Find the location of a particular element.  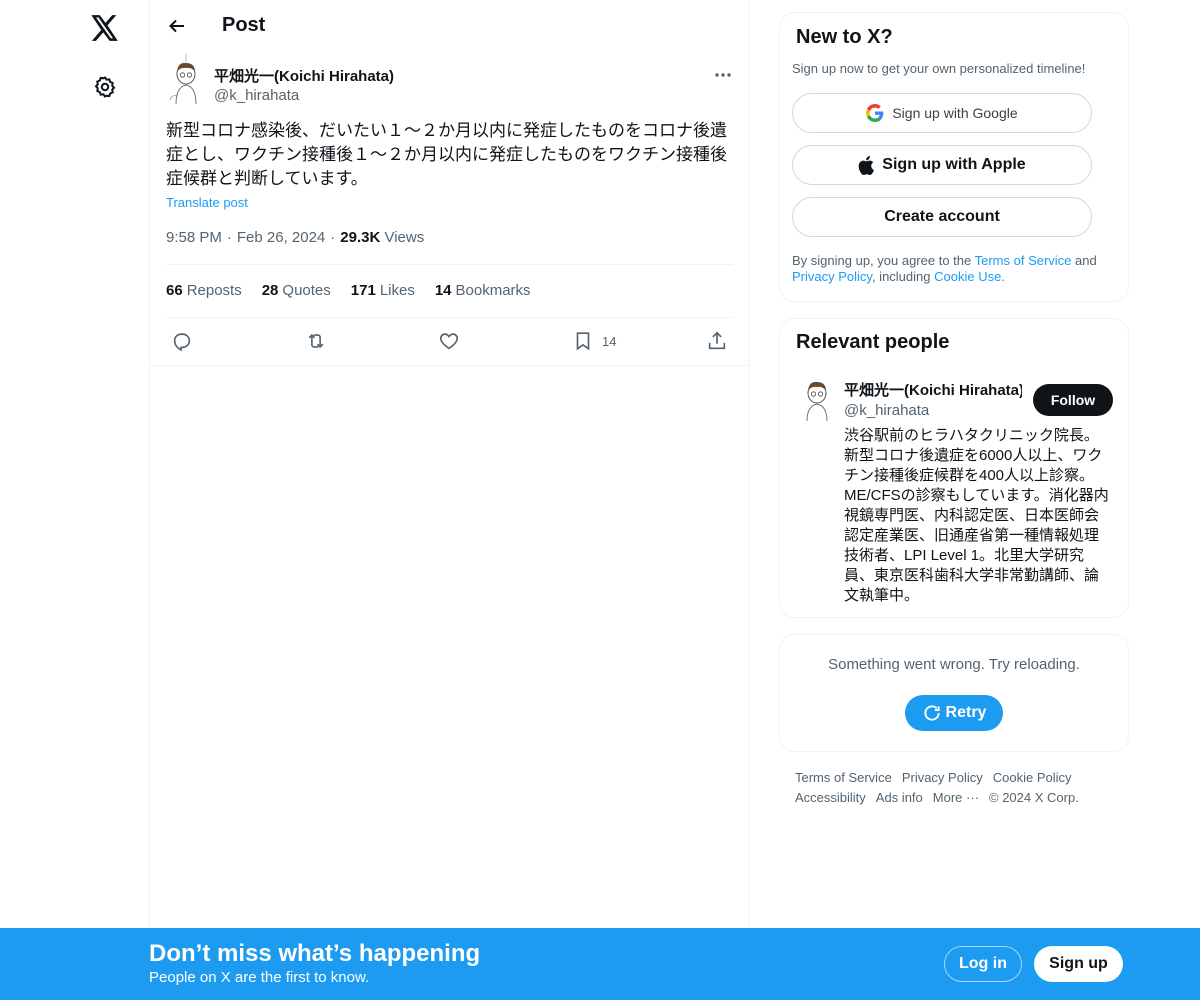

create-account-button: Create account is located at coordinates (942, 217).